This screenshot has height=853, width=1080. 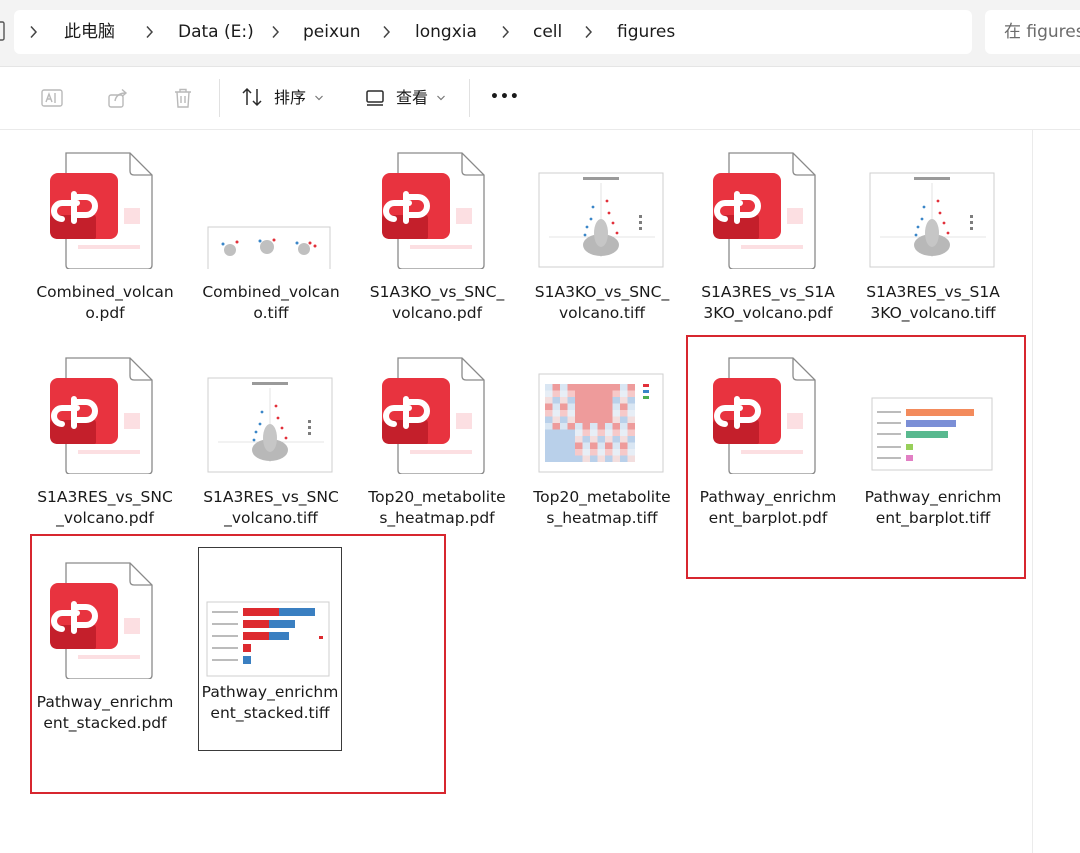 What do you see at coordinates (602, 507) in the screenshot?
I see `file-name: Top20_metabolites_heatmap.tiff` at bounding box center [602, 507].